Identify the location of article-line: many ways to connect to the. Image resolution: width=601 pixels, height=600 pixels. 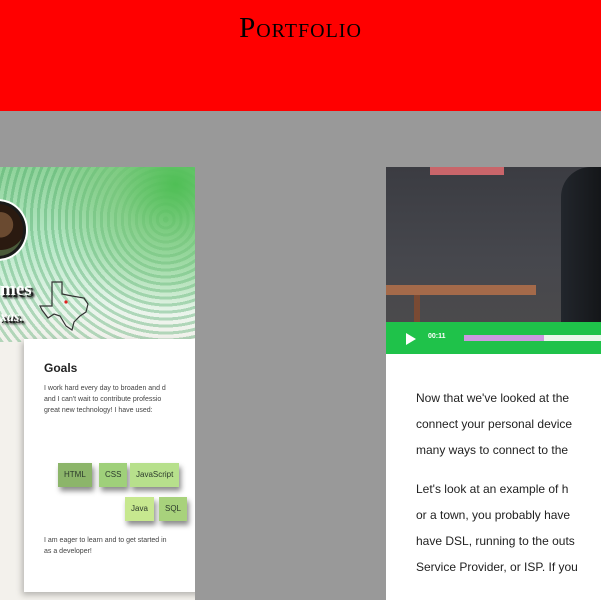
(492, 450).